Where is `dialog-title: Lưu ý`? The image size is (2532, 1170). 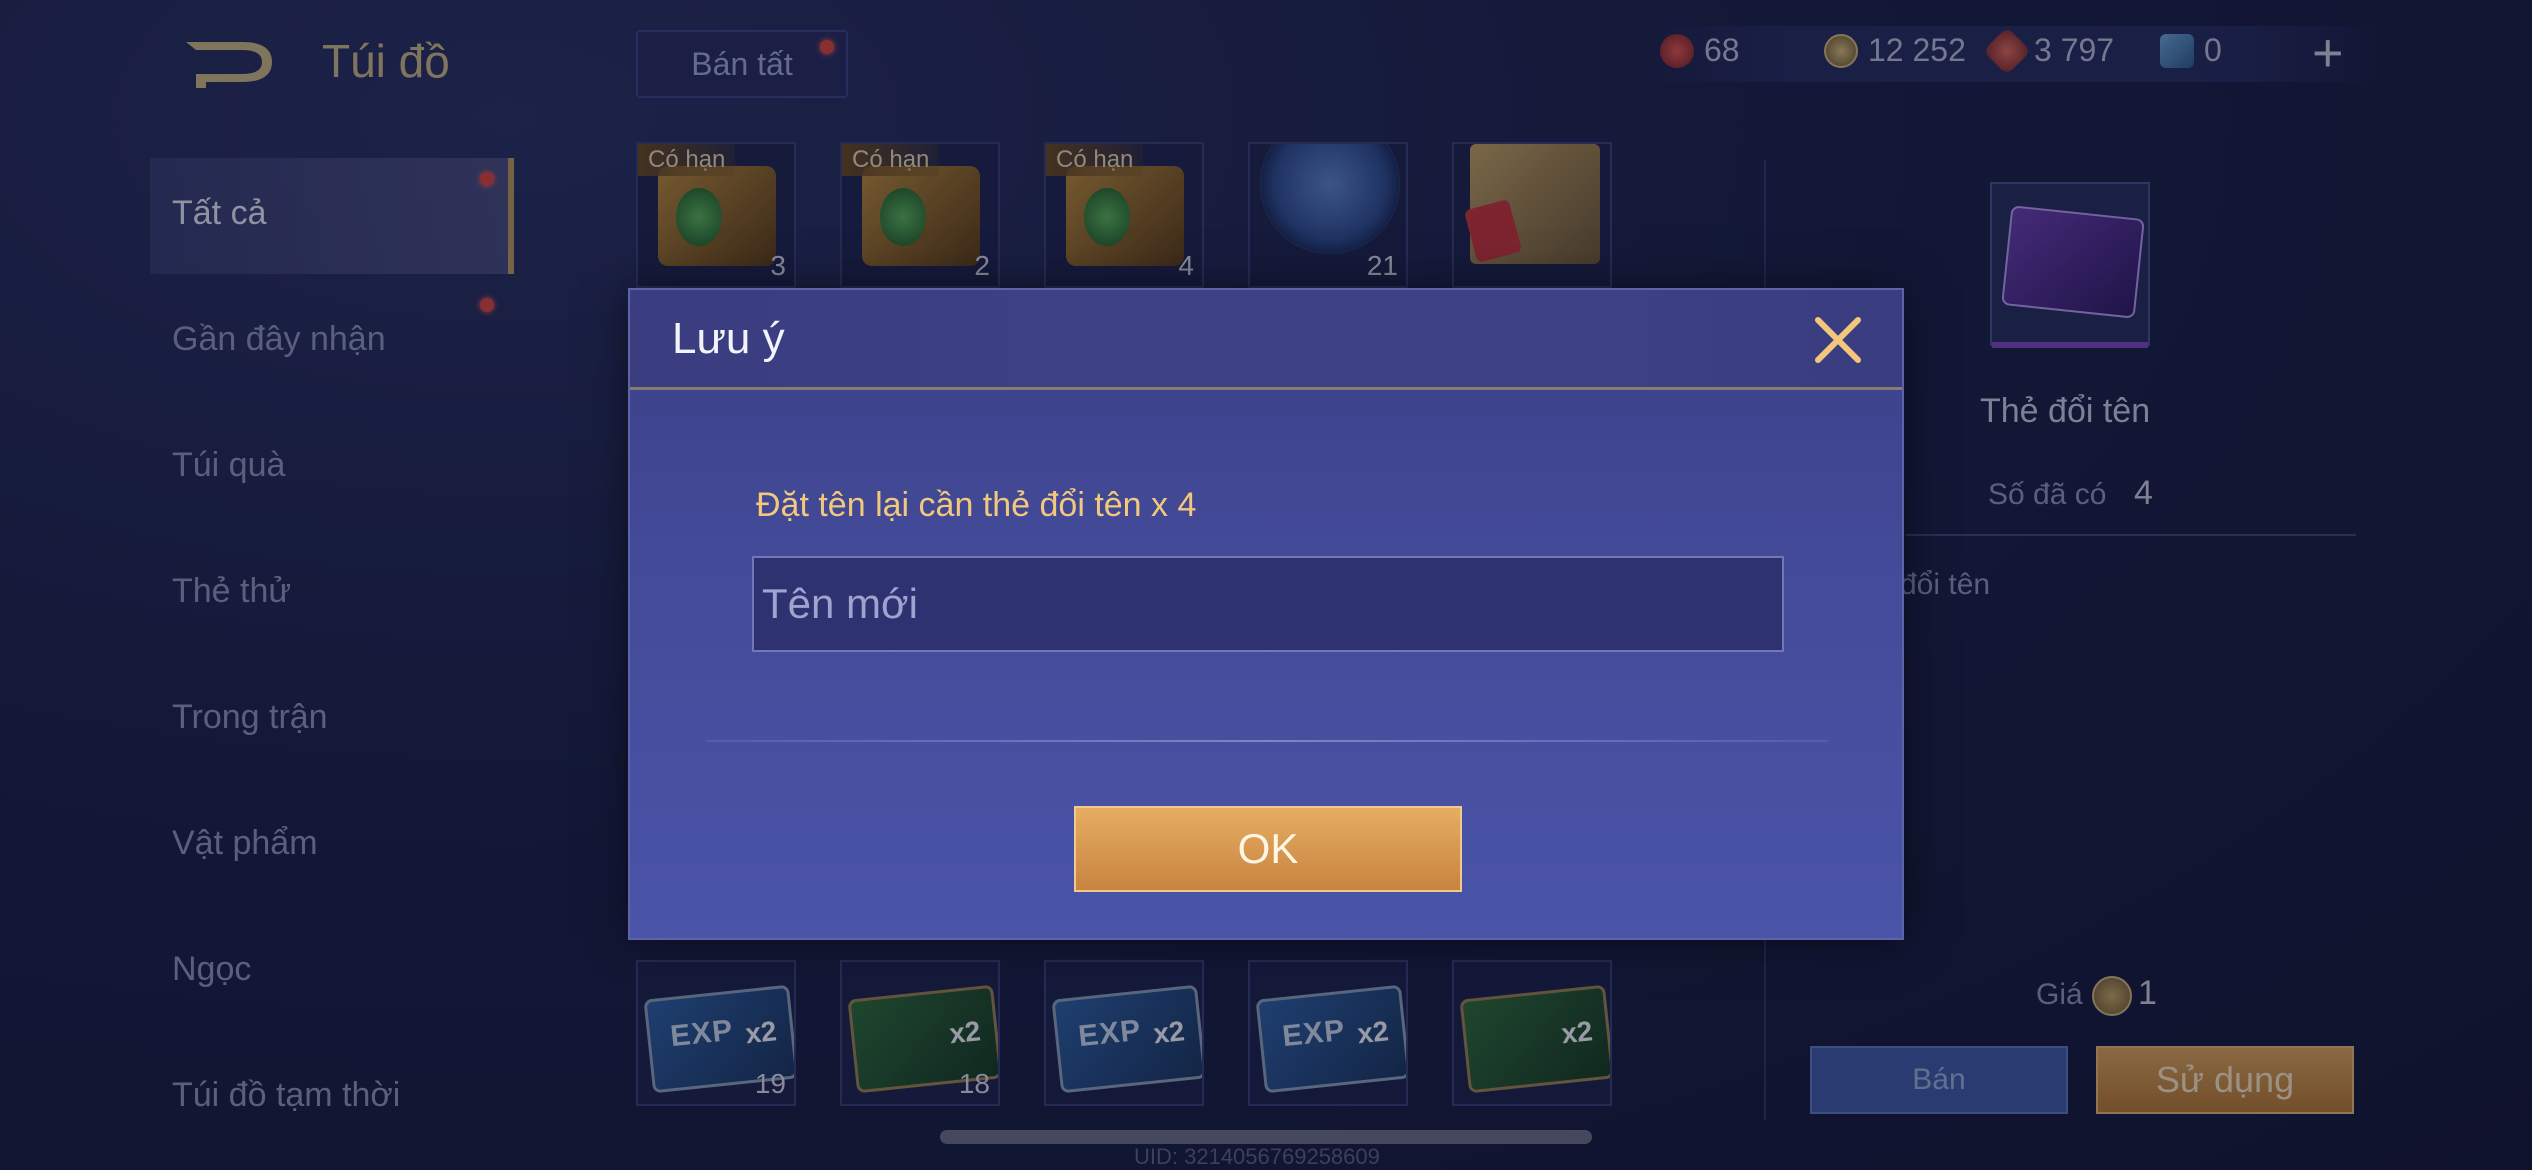
dialog-title: Lưu ý is located at coordinates (728, 338).